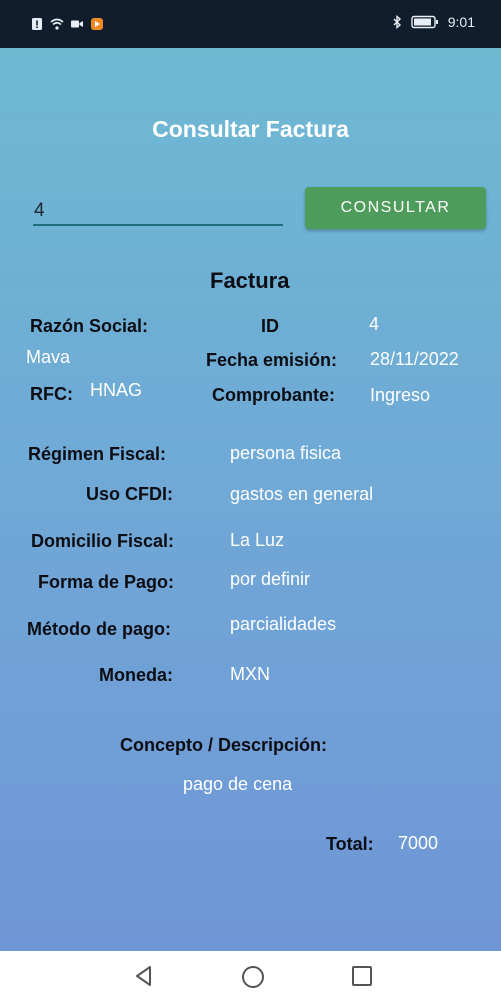 This screenshot has height=1000, width=501. Describe the element at coordinates (418, 843) in the screenshot. I see `total-value: 7000` at that location.